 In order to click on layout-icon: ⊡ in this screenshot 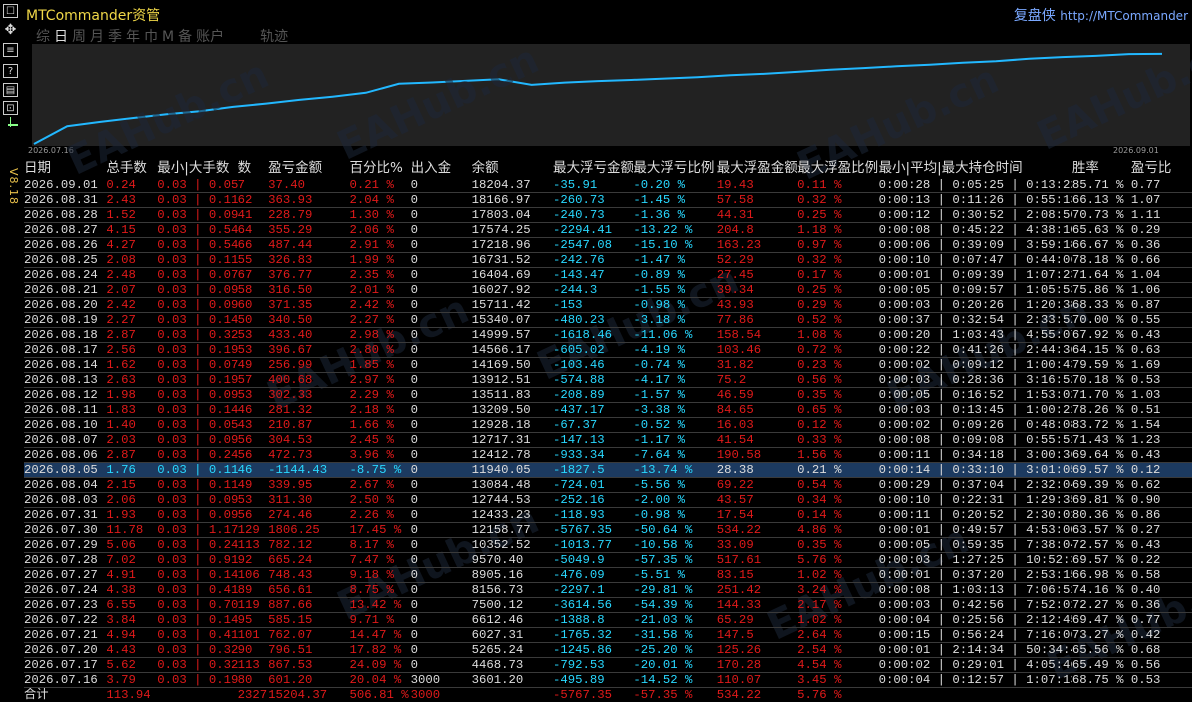, I will do `click(10, 108)`.